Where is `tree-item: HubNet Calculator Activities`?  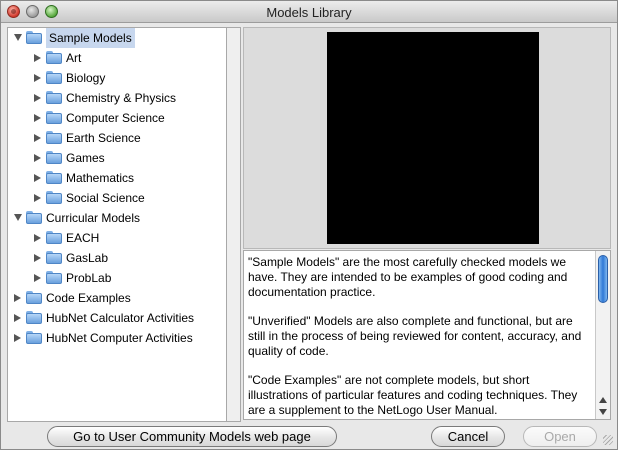
tree-item: HubNet Calculator Activities is located at coordinates (117, 318).